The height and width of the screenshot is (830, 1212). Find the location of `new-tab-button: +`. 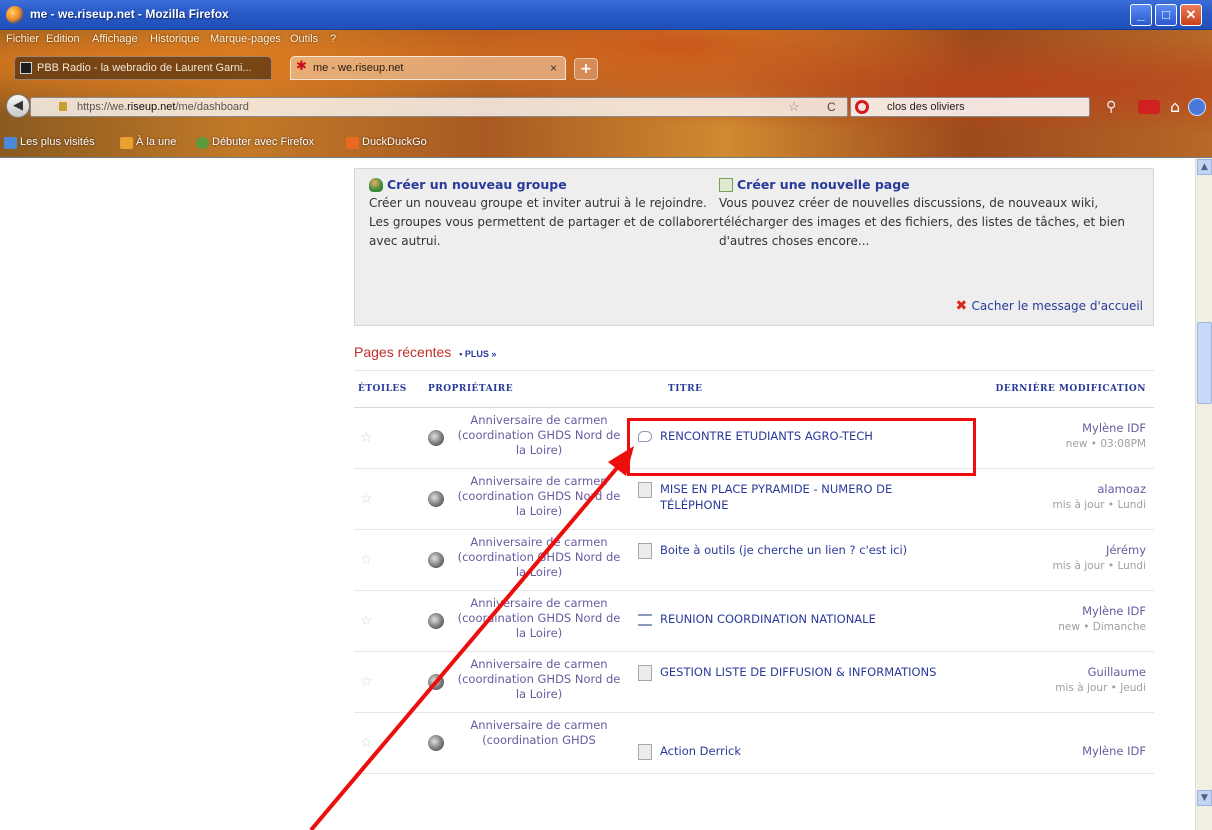

new-tab-button: + is located at coordinates (586, 69).